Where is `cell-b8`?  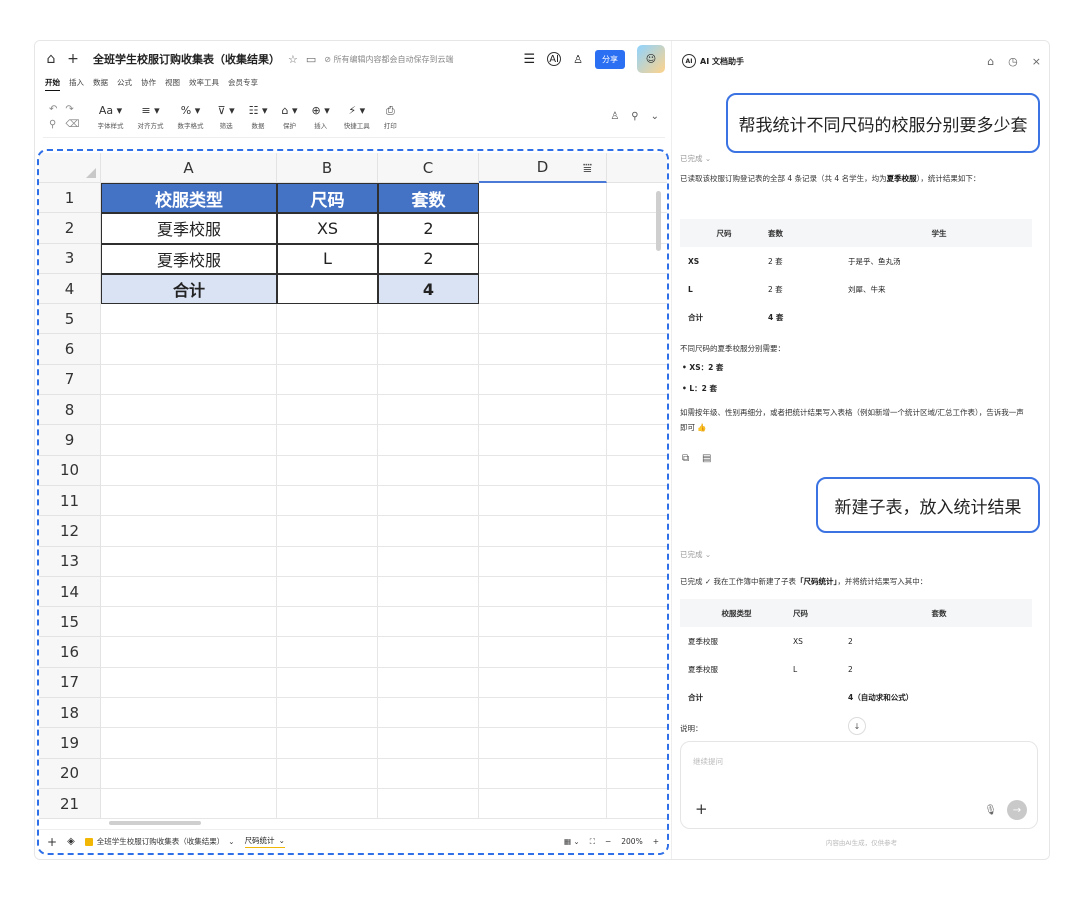 cell-b8 is located at coordinates (327, 410).